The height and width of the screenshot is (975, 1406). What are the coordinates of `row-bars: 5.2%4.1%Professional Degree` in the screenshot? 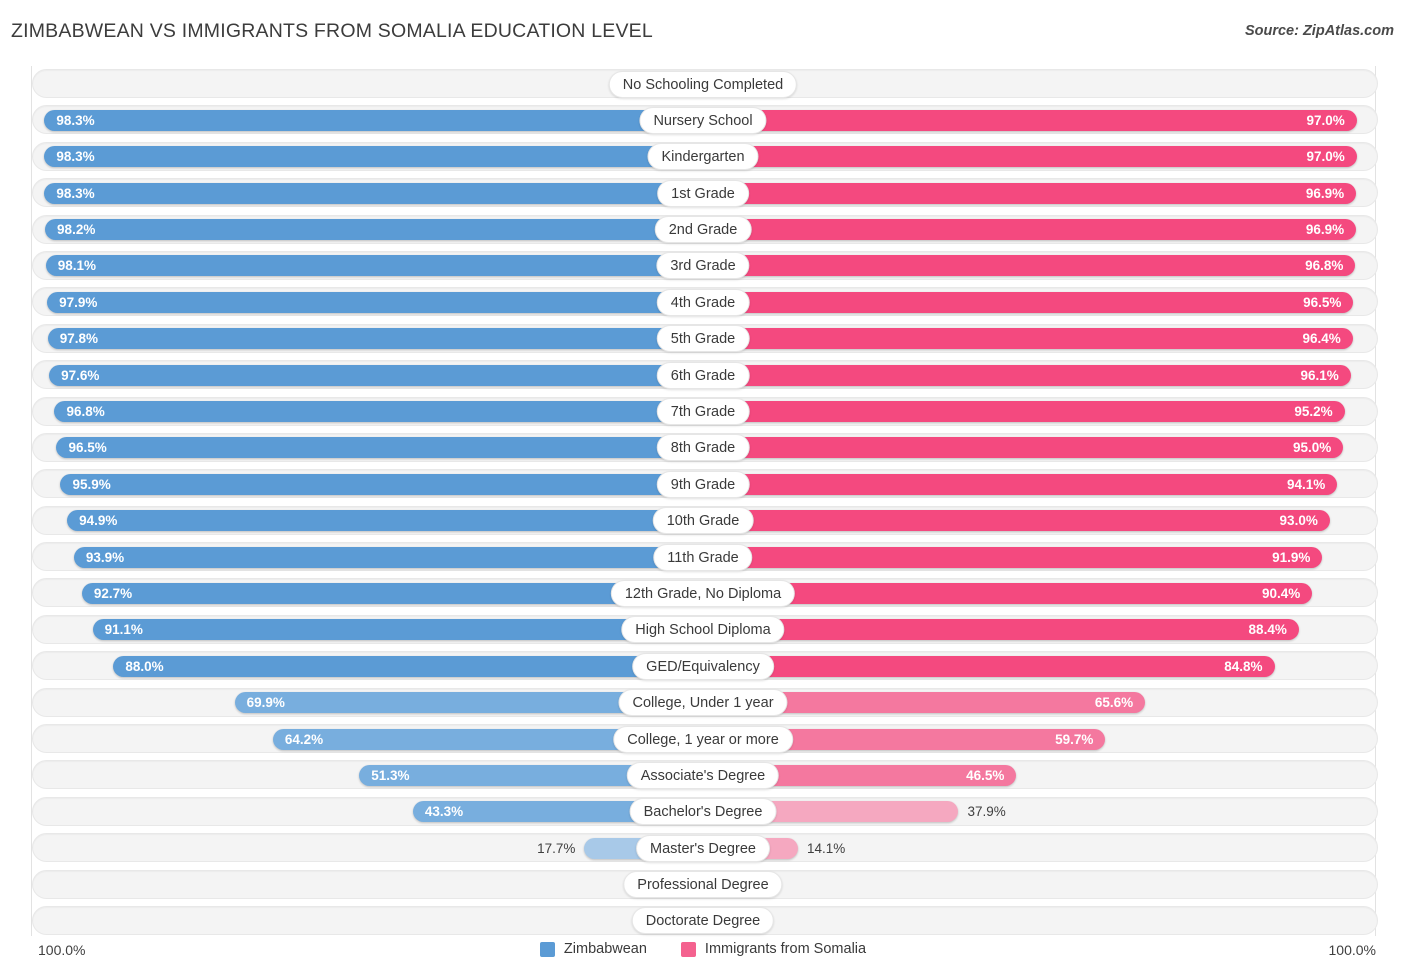 It's located at (703, 885).